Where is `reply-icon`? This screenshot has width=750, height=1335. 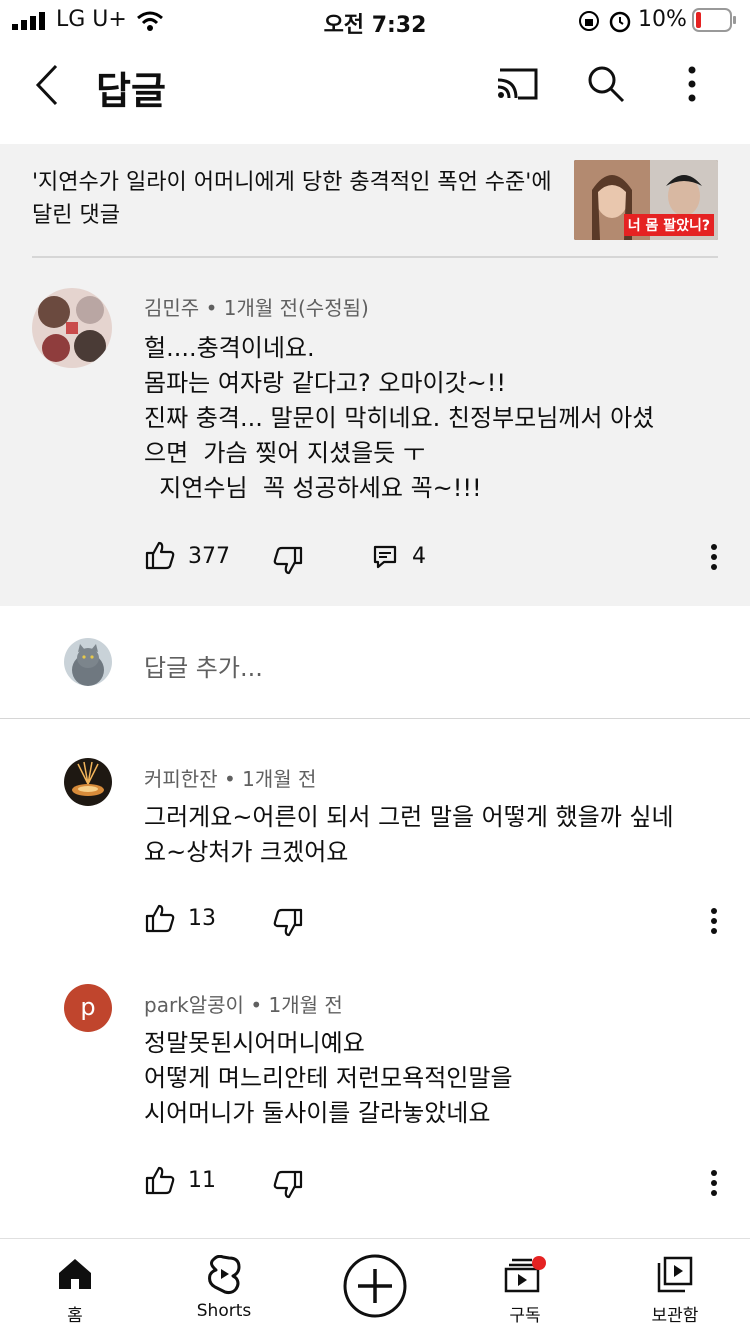
reply-icon is located at coordinates (385, 557).